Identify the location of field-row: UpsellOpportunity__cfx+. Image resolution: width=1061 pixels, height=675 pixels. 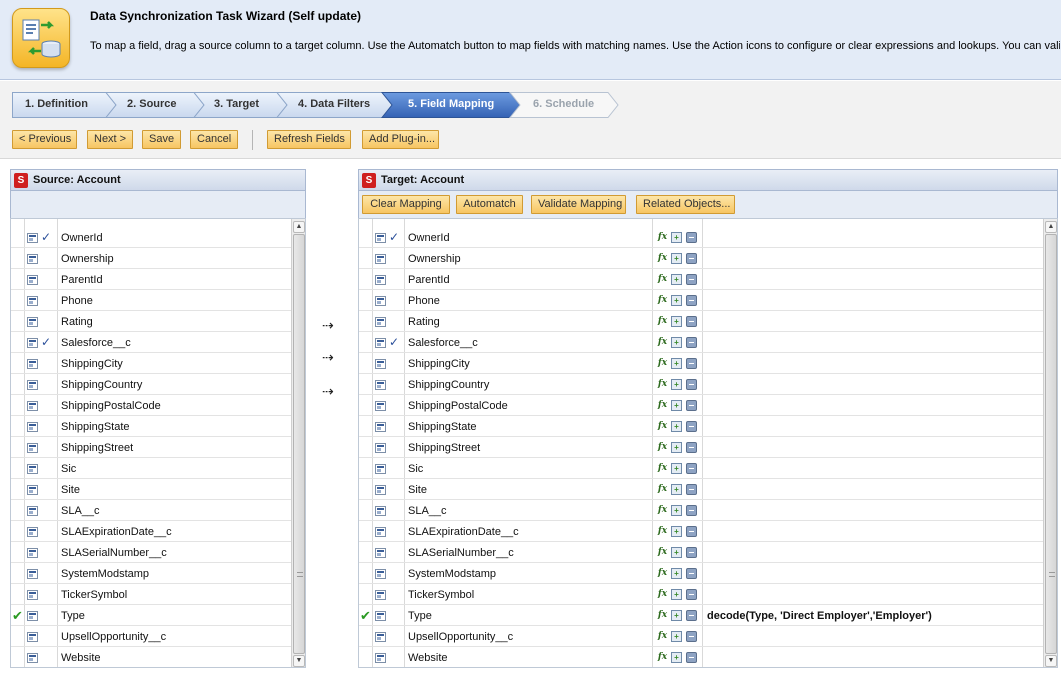
(701, 636).